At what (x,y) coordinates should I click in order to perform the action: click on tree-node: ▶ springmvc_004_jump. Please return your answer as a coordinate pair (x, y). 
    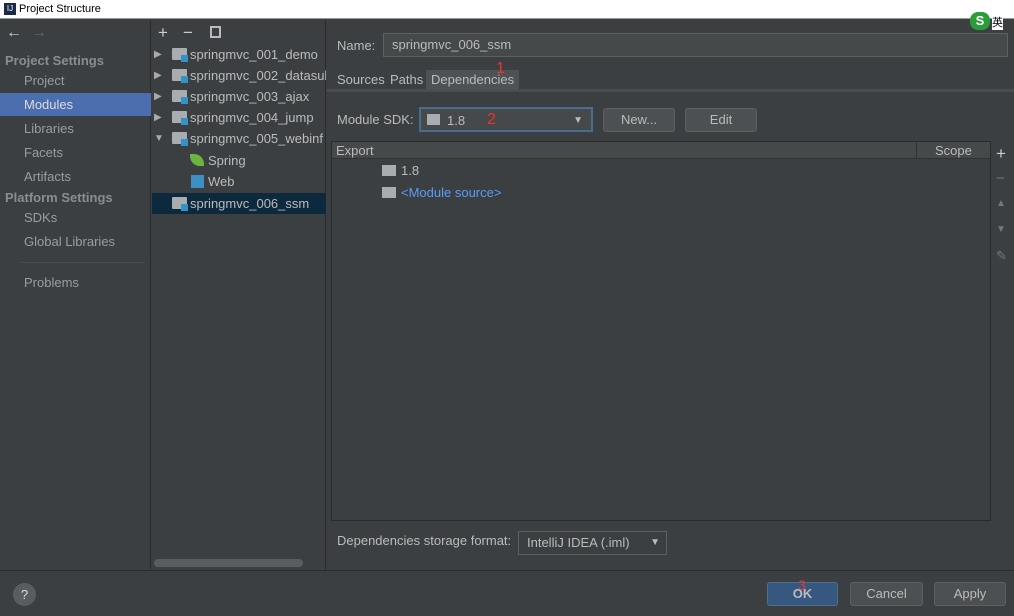
    Looking at the image, I should click on (239, 117).